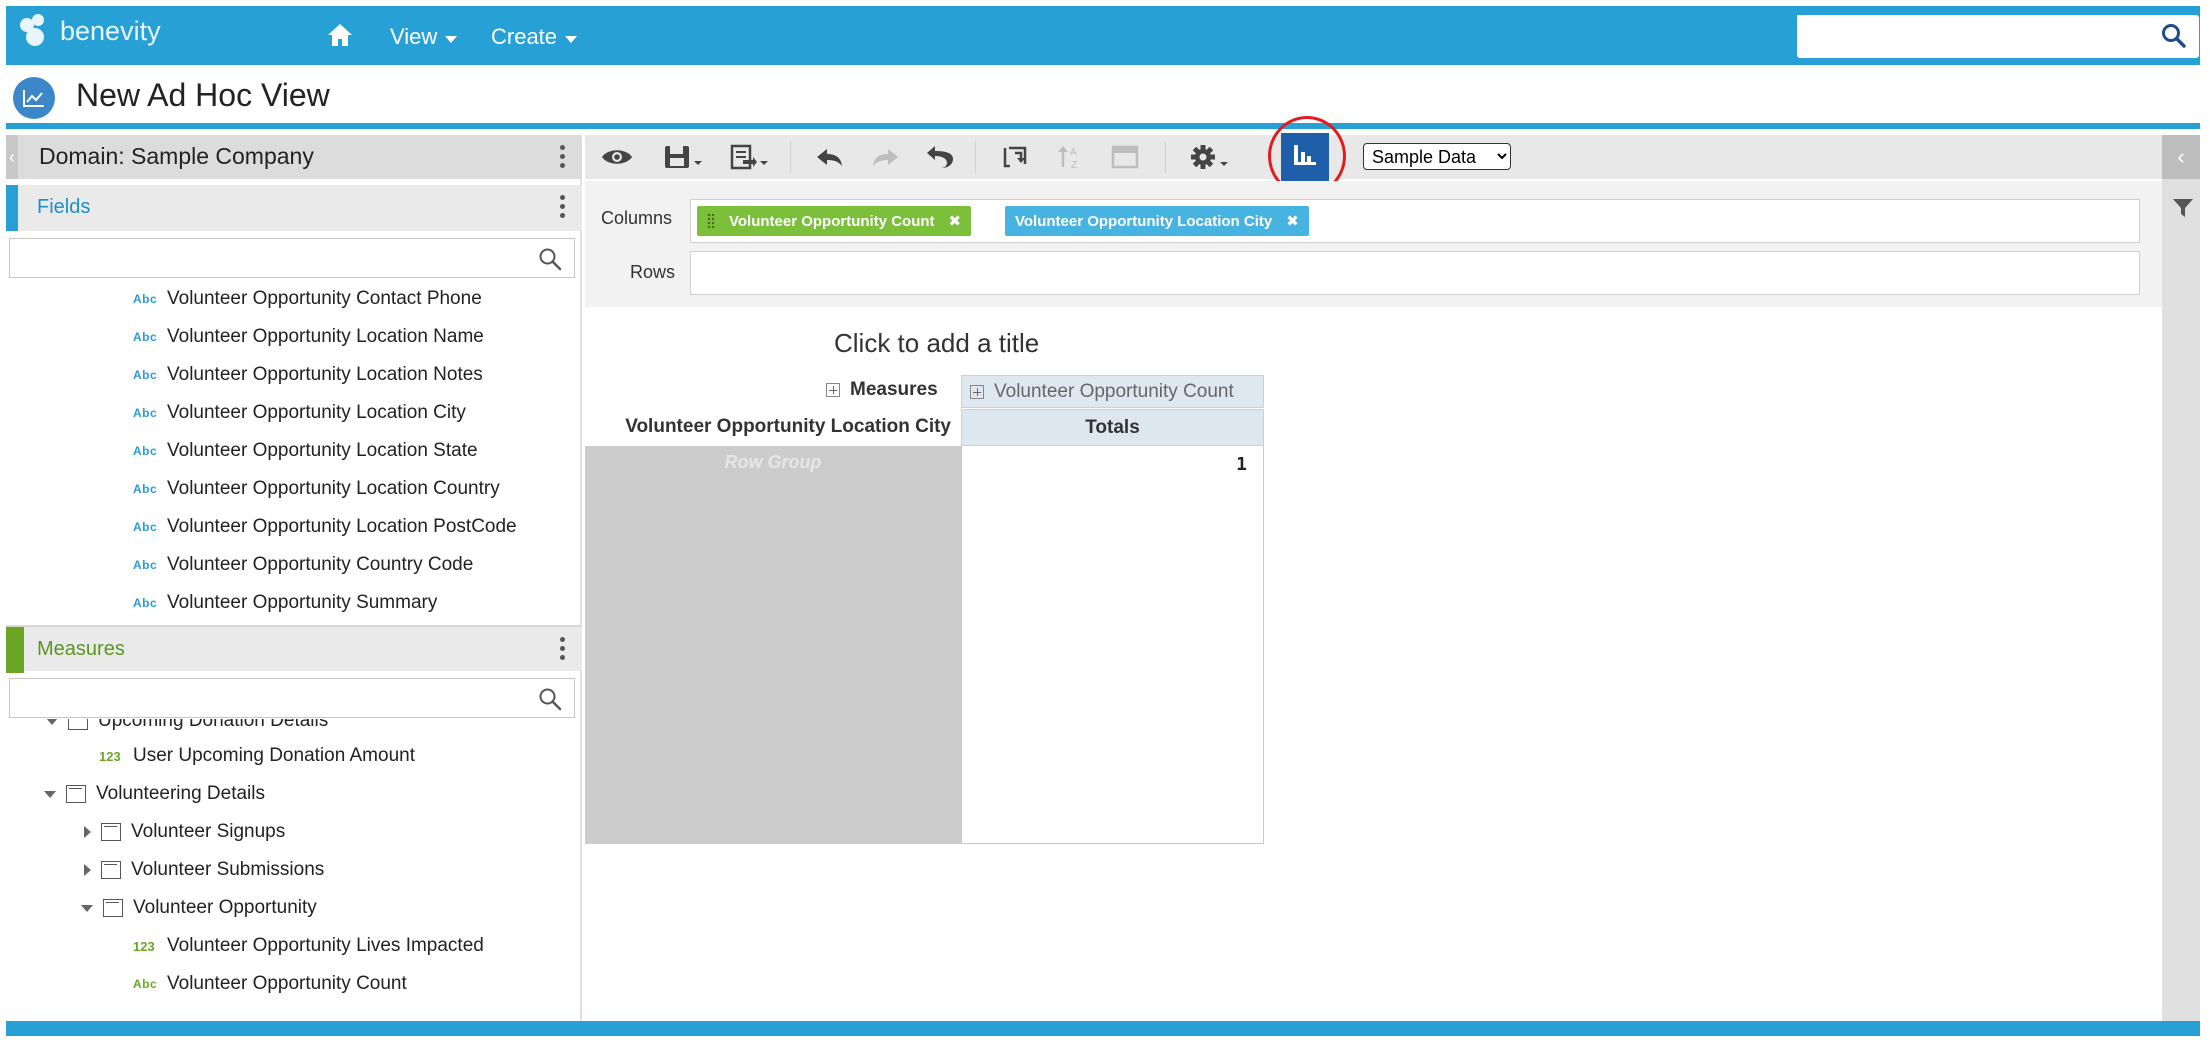 Image resolution: width=2210 pixels, height=1046 pixels. Describe the element at coordinates (294, 649) in the screenshot. I see `measures-section-header: Measures` at that location.